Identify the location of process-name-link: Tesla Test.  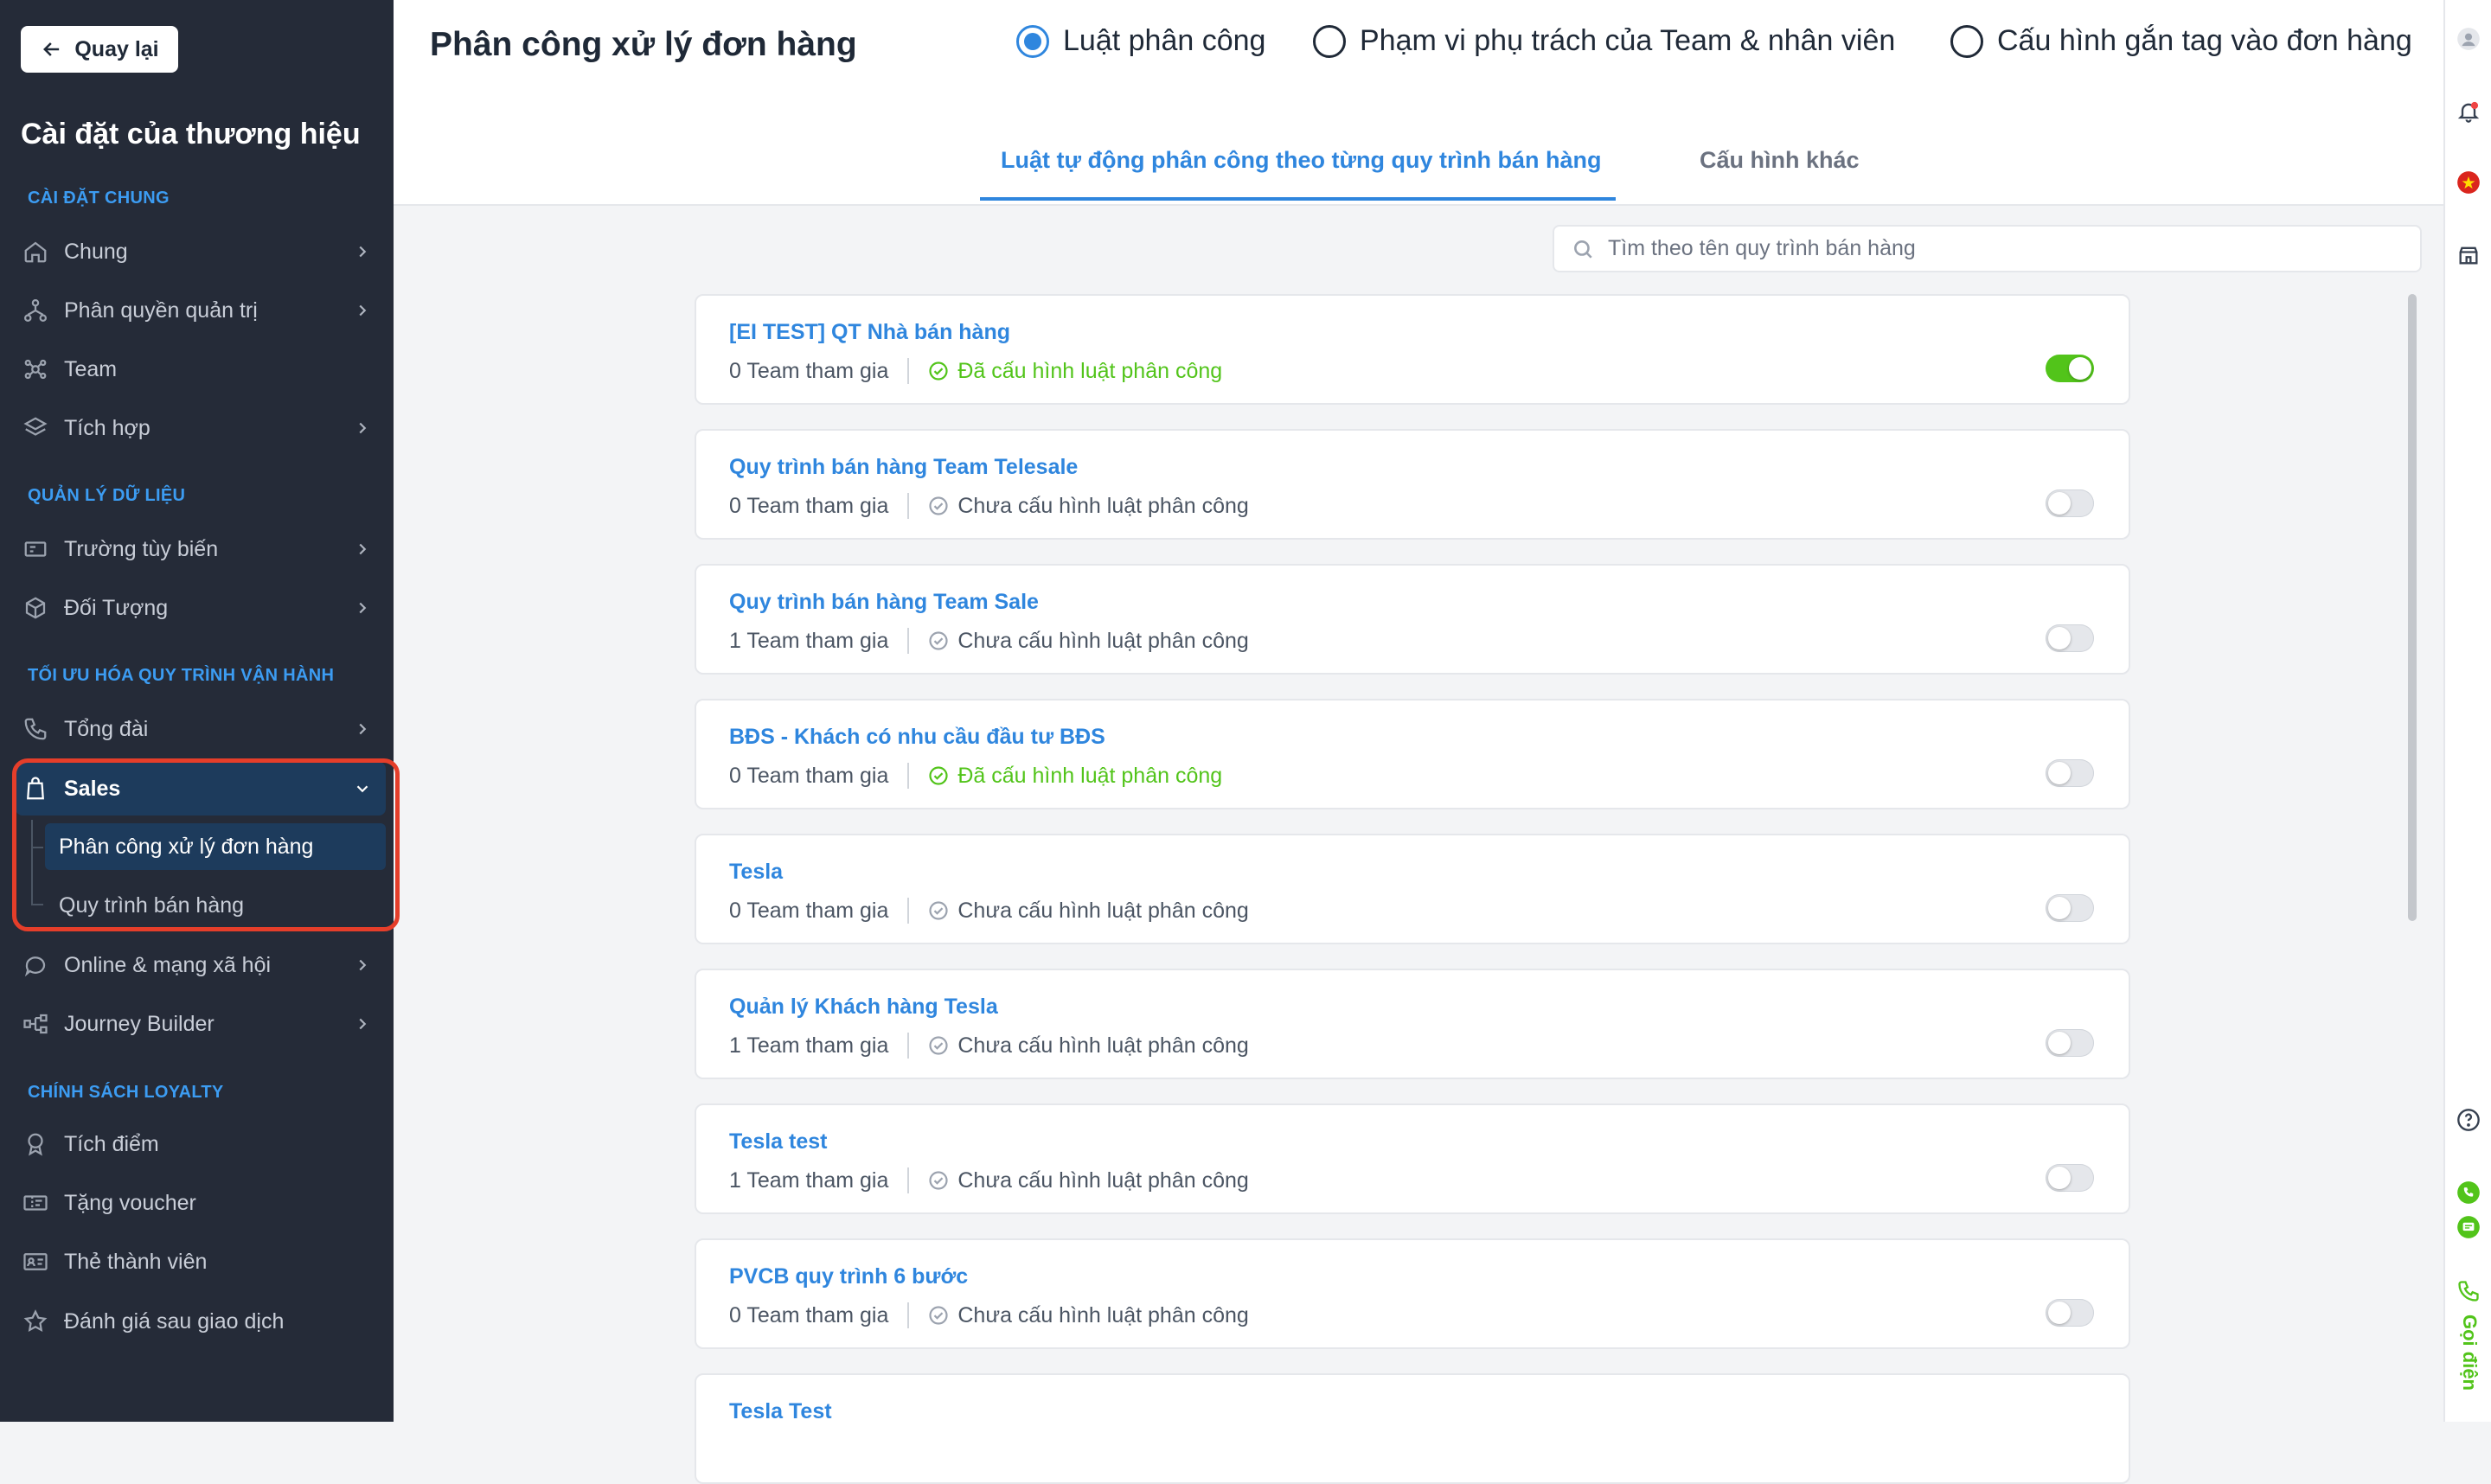
(780, 1411).